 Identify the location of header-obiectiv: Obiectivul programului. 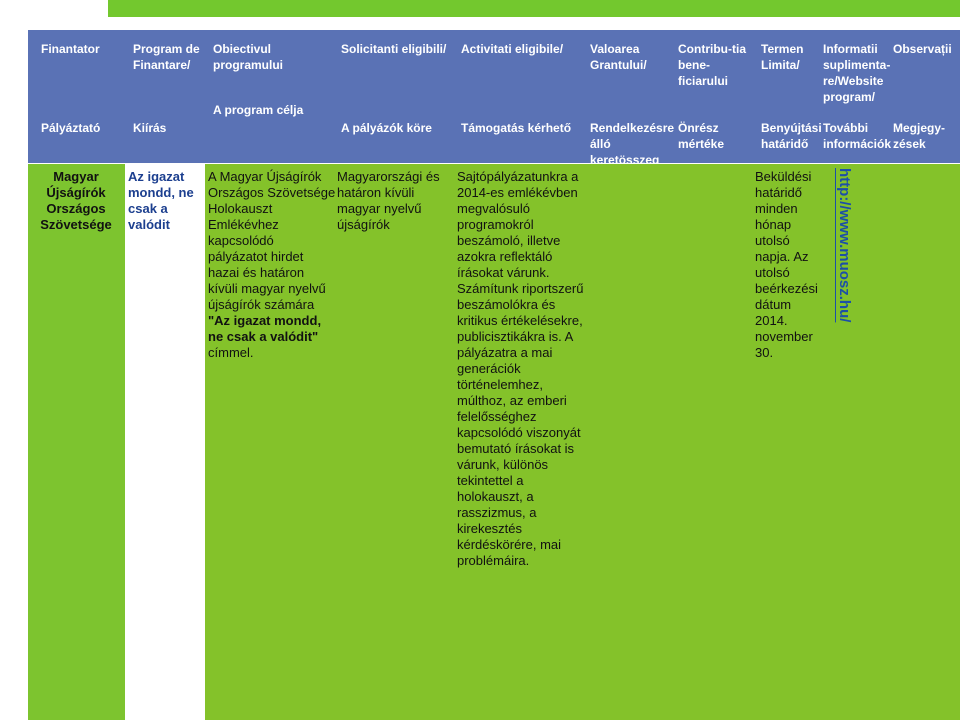
(248, 57).